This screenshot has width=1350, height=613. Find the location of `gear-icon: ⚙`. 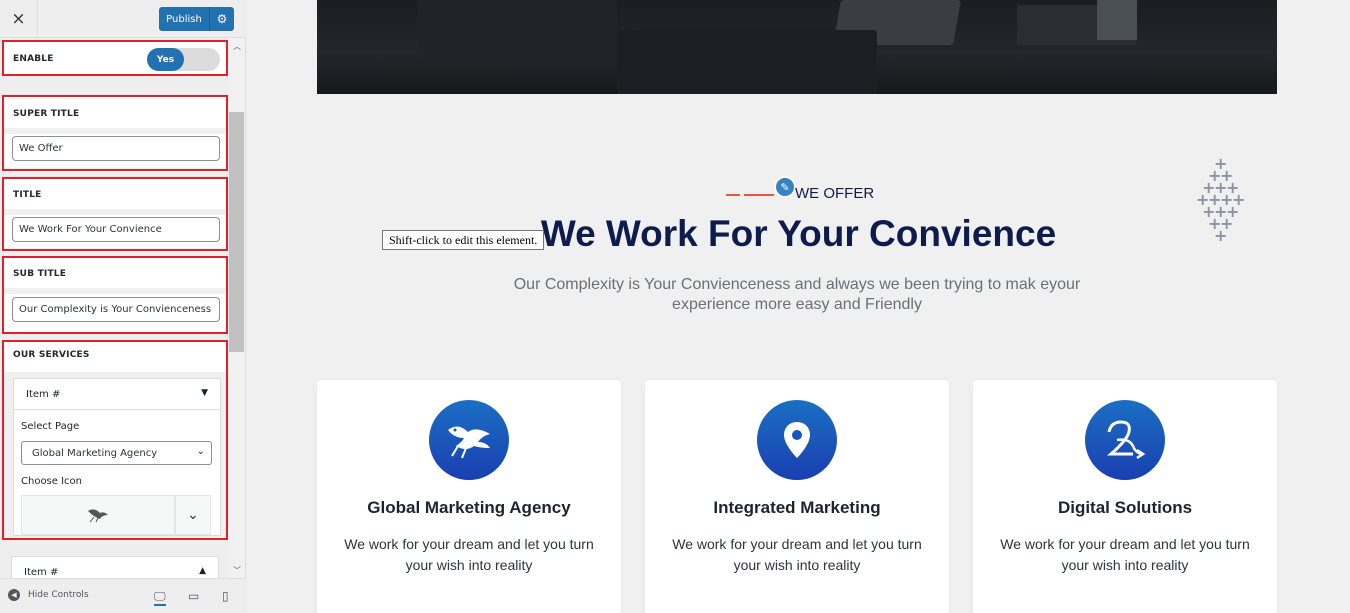

gear-icon: ⚙ is located at coordinates (222, 19).